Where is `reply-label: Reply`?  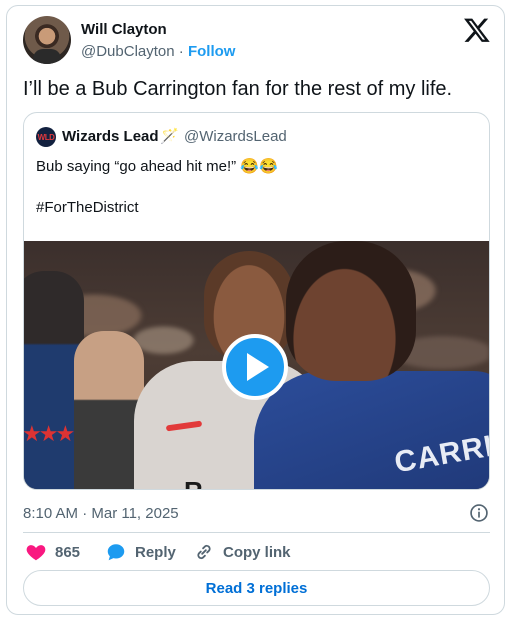
reply-label: Reply is located at coordinates (155, 552).